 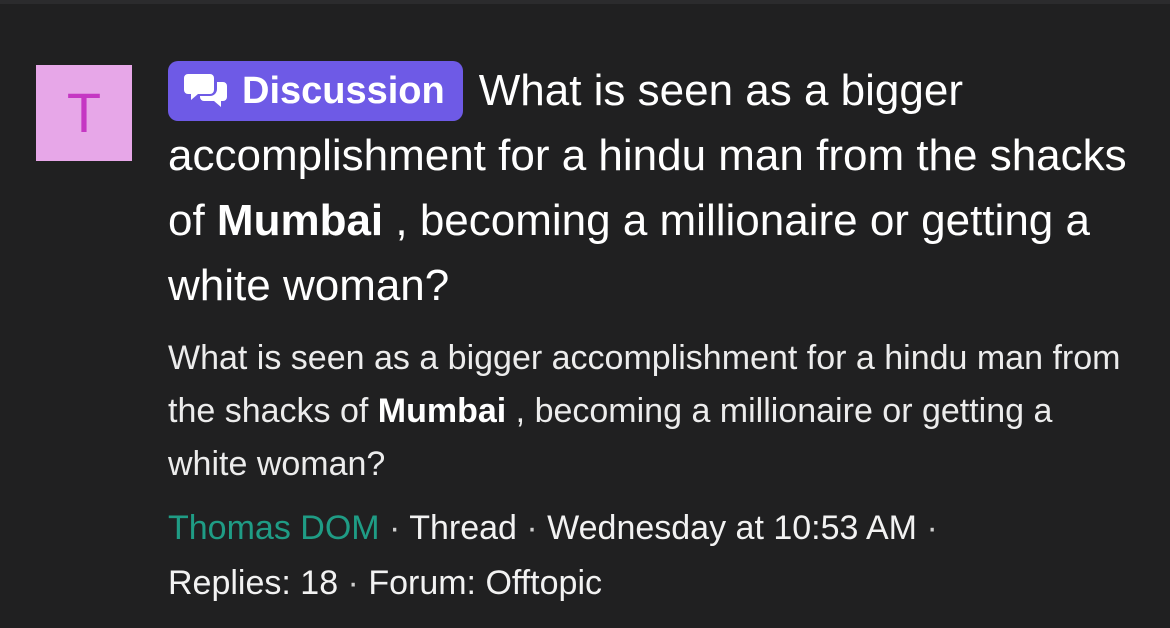 I want to click on chat-bubbles-icon, so click(x=205, y=90).